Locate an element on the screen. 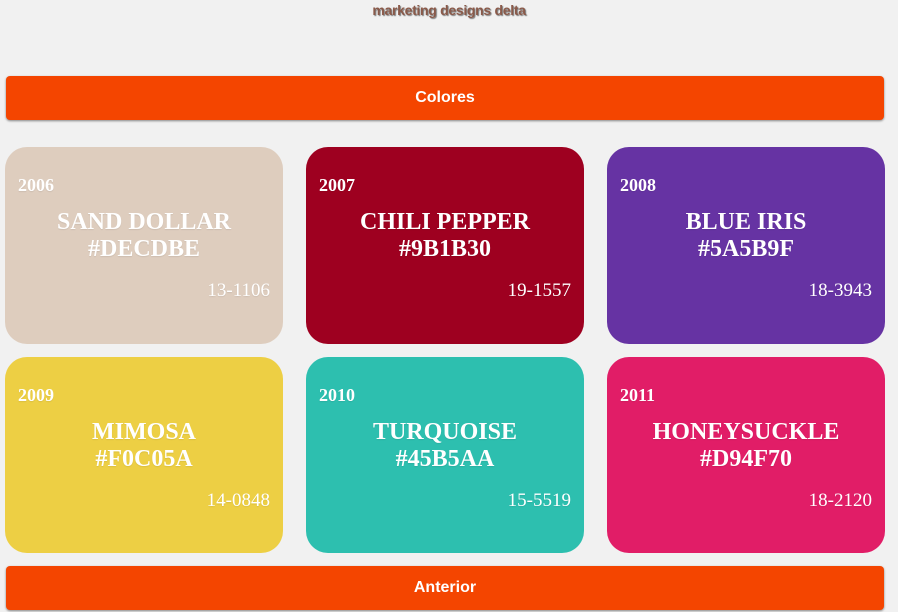  color-year: 2007 is located at coordinates (337, 185).